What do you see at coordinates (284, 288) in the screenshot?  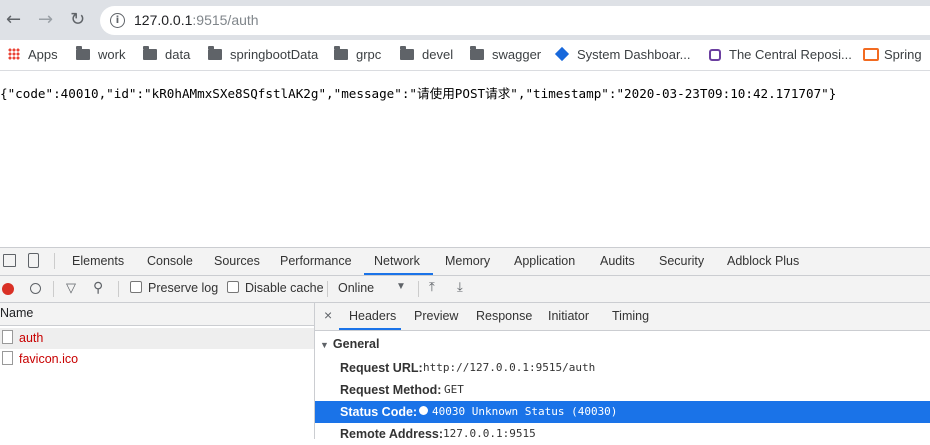 I see `disable-cache-label: Disable cache` at bounding box center [284, 288].